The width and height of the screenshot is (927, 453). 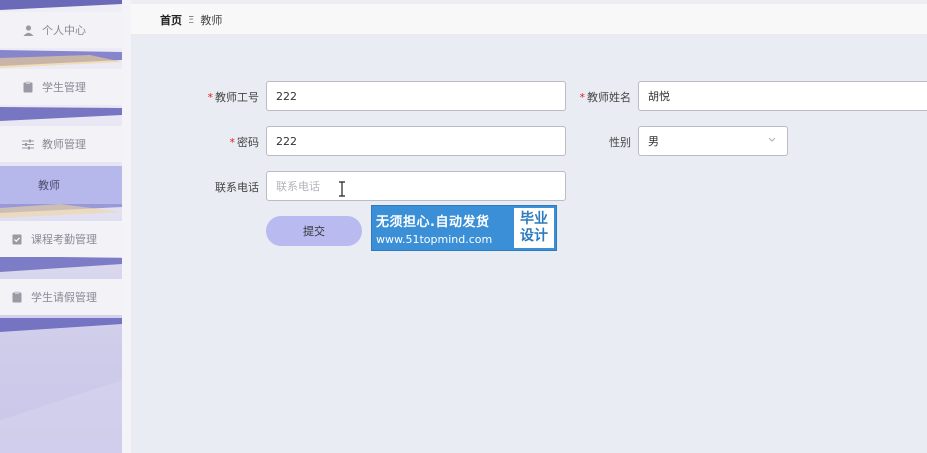 I want to click on phone-label: 联系电话, so click(x=237, y=187).